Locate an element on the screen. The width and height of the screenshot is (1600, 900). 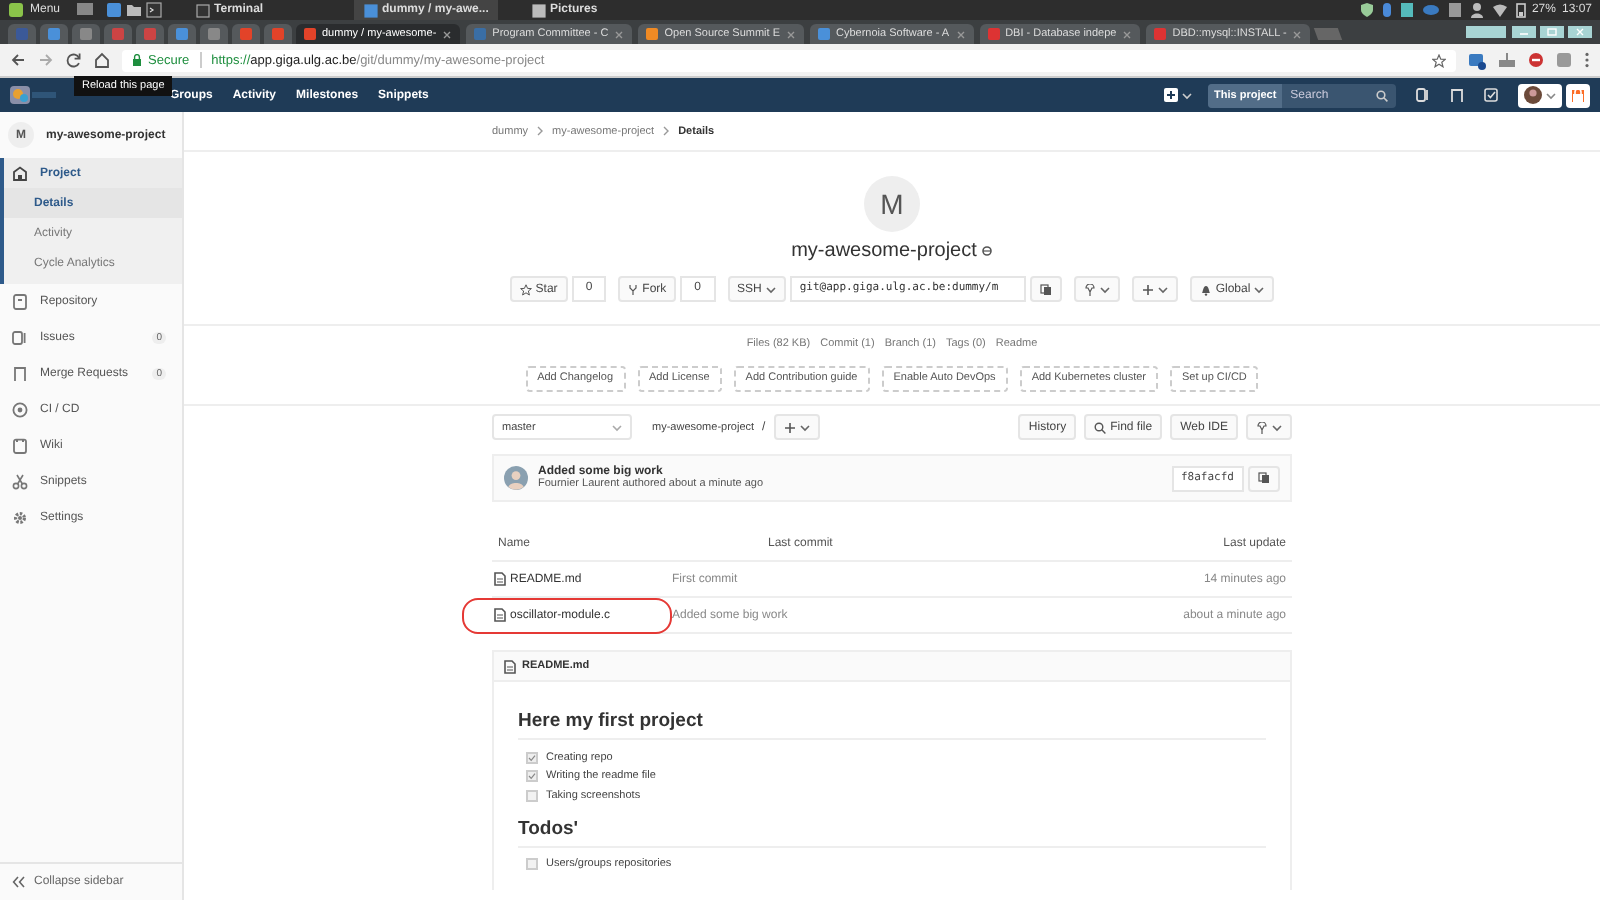
user-icon is located at coordinates (1476, 10).